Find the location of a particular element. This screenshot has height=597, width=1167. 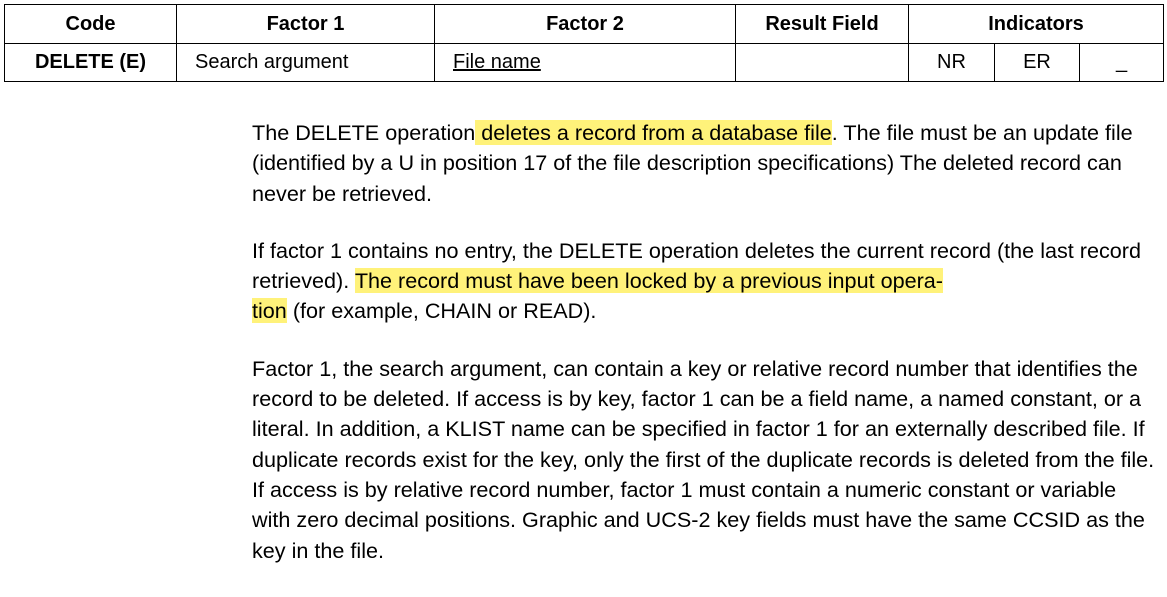

p2-highlight-2: tion is located at coordinates (269, 311).